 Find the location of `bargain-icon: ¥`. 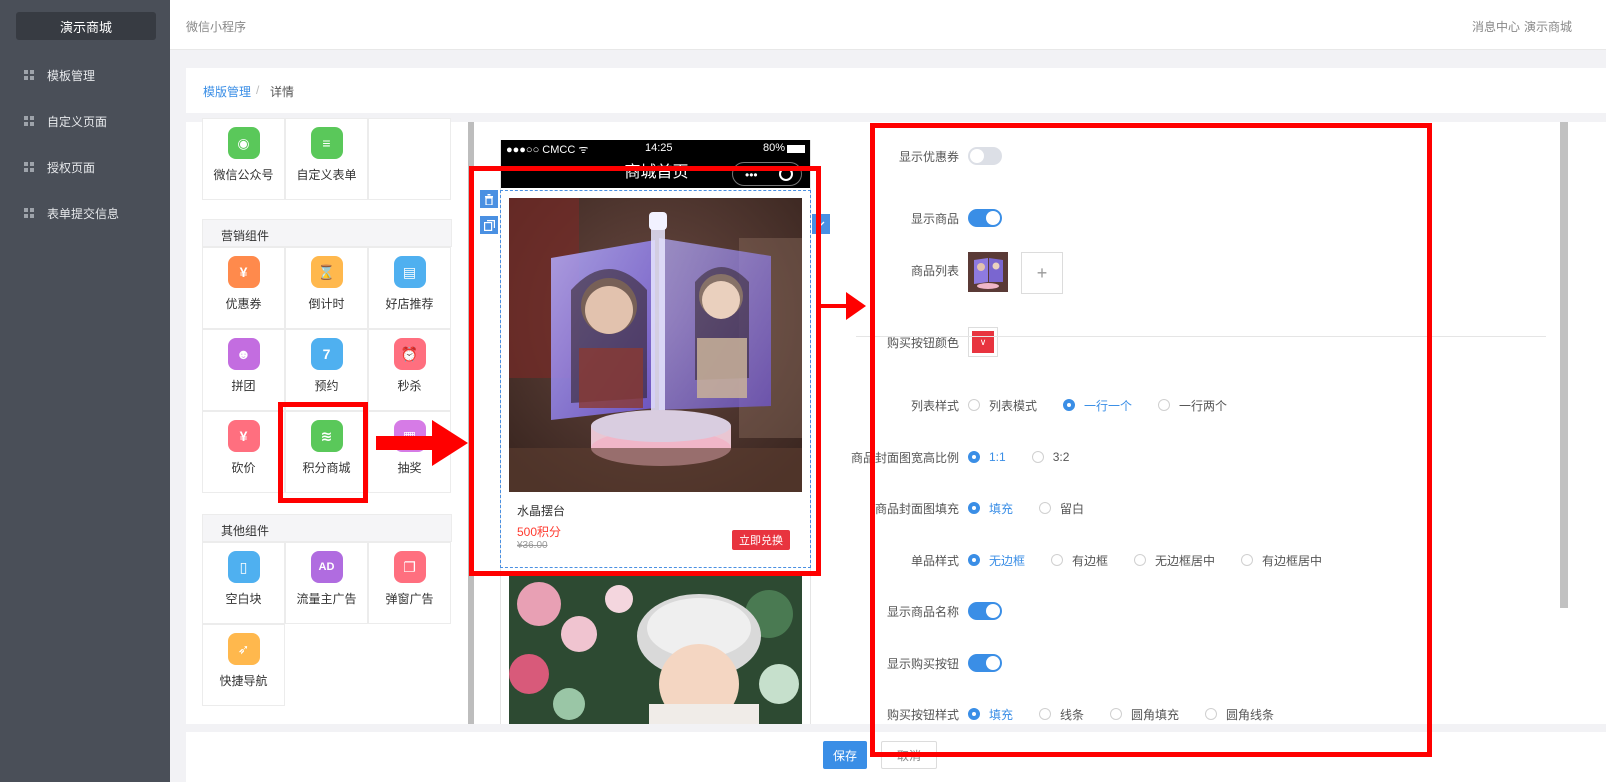

bargain-icon: ¥ is located at coordinates (243, 436).